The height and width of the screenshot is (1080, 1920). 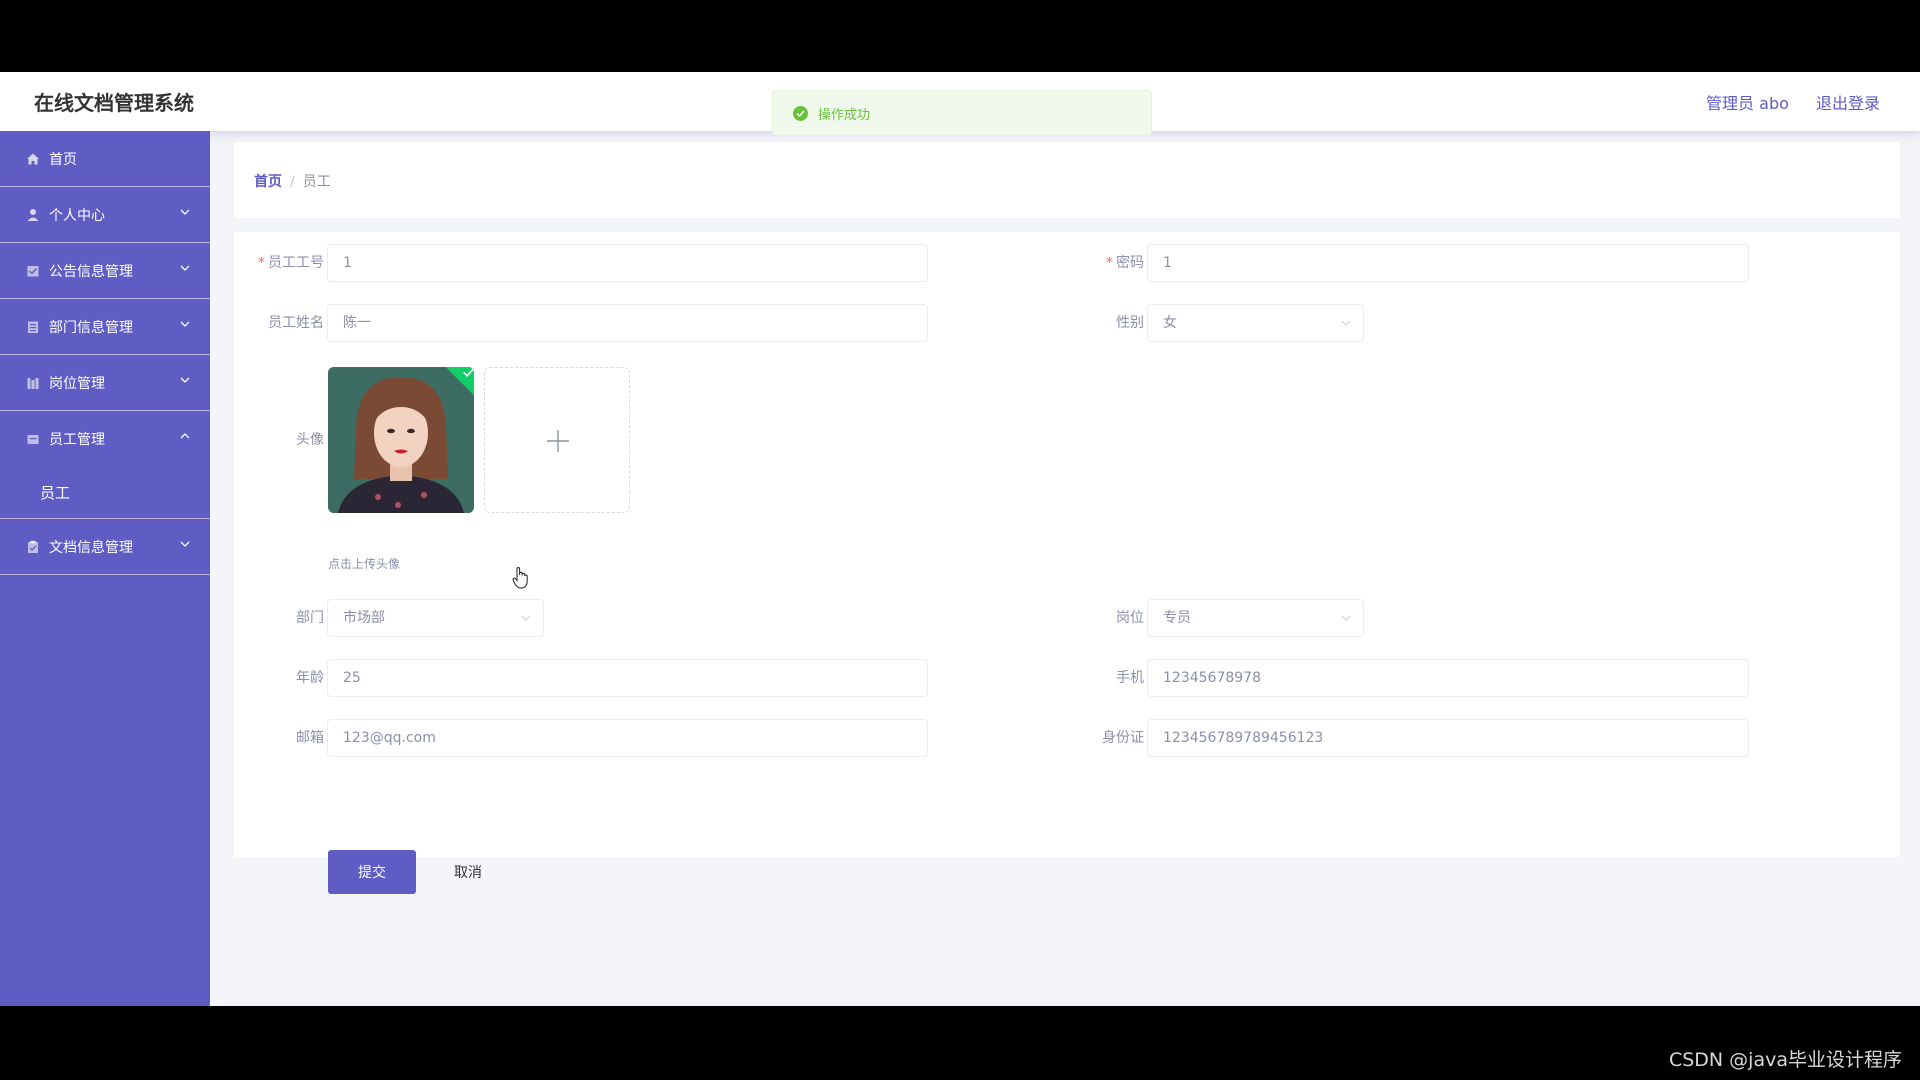 What do you see at coordinates (1177, 618) in the screenshot?
I see `position-select-value: 专员` at bounding box center [1177, 618].